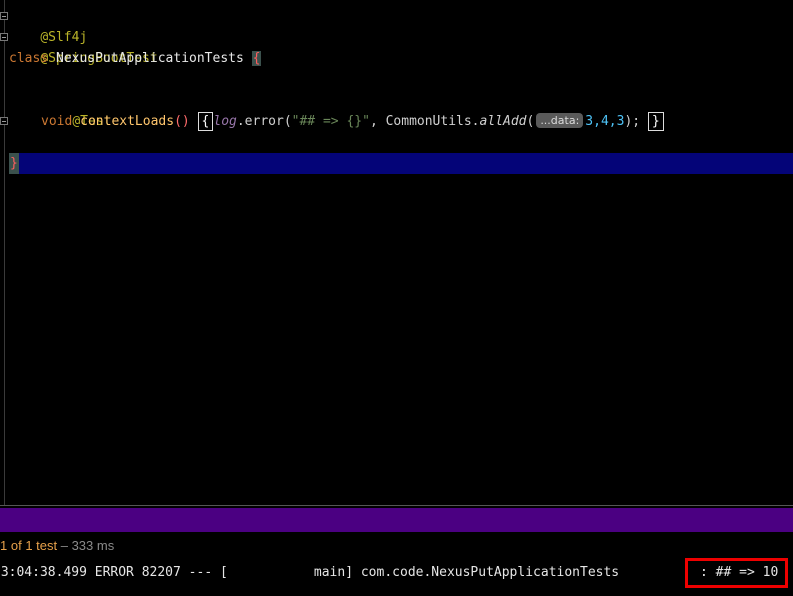 The image size is (793, 596). What do you see at coordinates (530, 121) in the screenshot?
I see `call-open-paren: (` at bounding box center [530, 121].